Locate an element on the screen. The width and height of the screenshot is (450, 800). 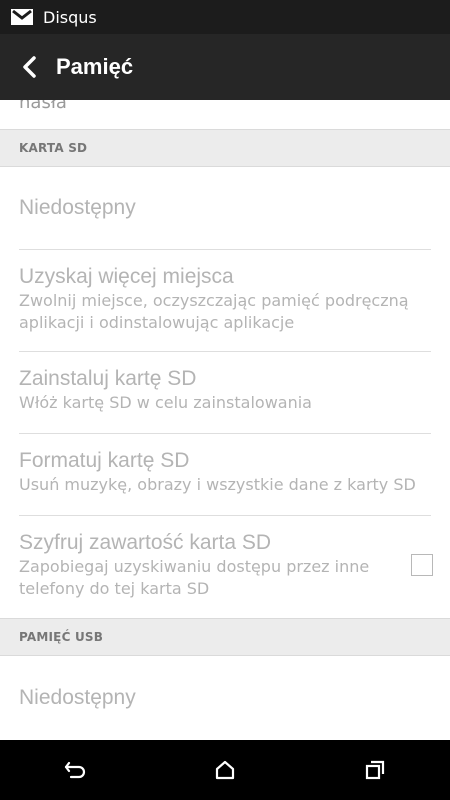
item-title: Szyfruj zawartość karta SD is located at coordinates (145, 542).